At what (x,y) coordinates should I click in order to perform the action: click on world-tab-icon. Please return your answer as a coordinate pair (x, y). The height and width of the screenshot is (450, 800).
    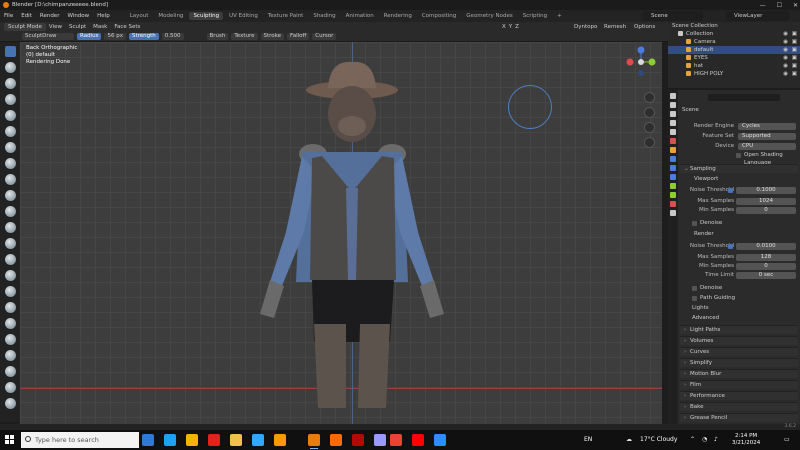
    Looking at the image, I should click on (673, 141).